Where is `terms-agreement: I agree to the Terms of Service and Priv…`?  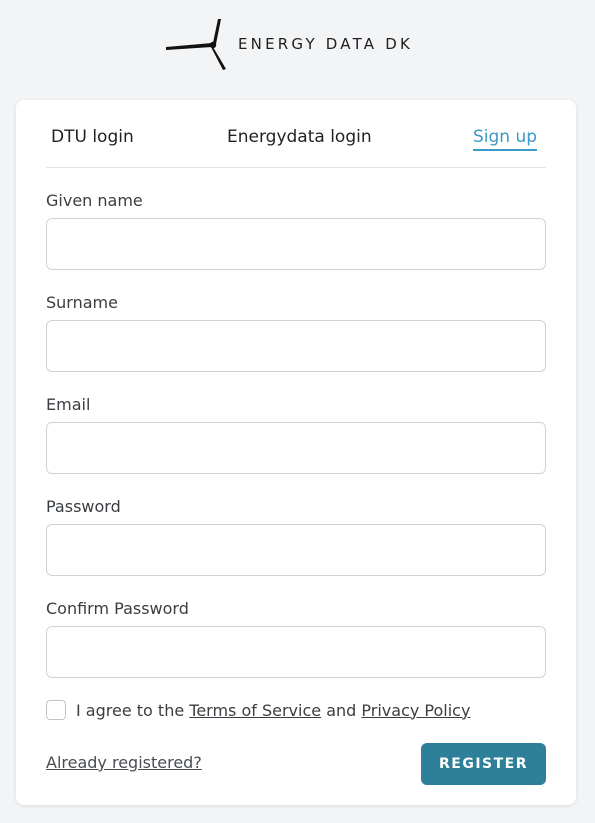 terms-agreement: I agree to the Terms of Service and Priv… is located at coordinates (258, 710).